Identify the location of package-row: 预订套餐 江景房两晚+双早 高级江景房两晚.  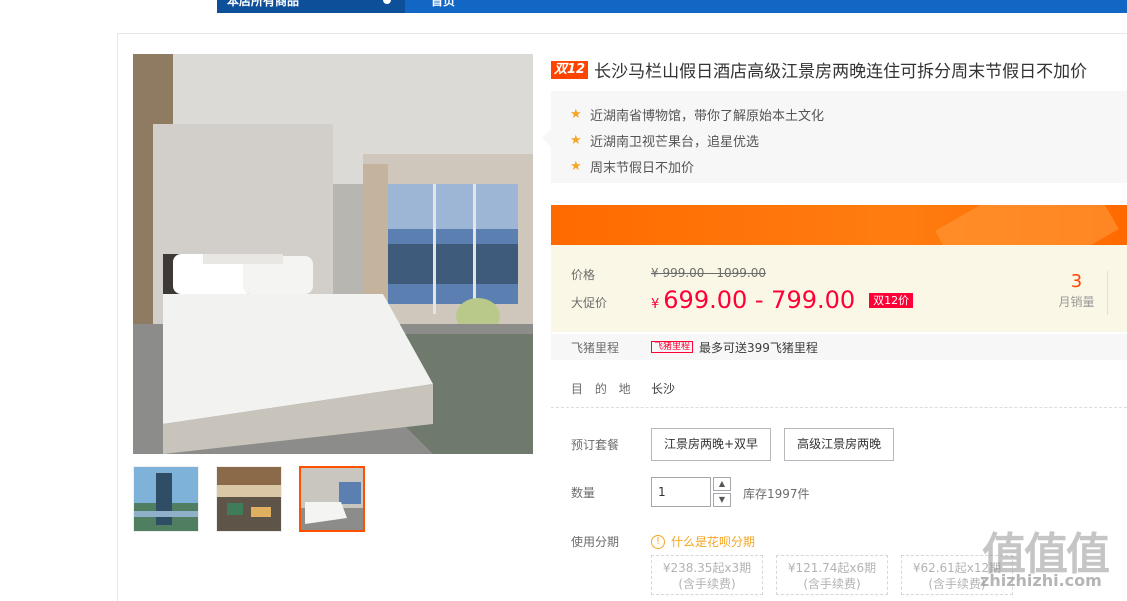
(839, 444).